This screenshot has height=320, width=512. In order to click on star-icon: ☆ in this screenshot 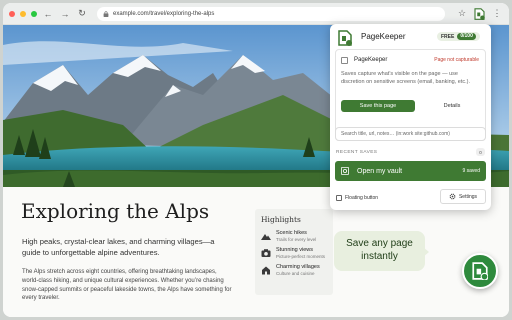, I will do `click(462, 14)`.